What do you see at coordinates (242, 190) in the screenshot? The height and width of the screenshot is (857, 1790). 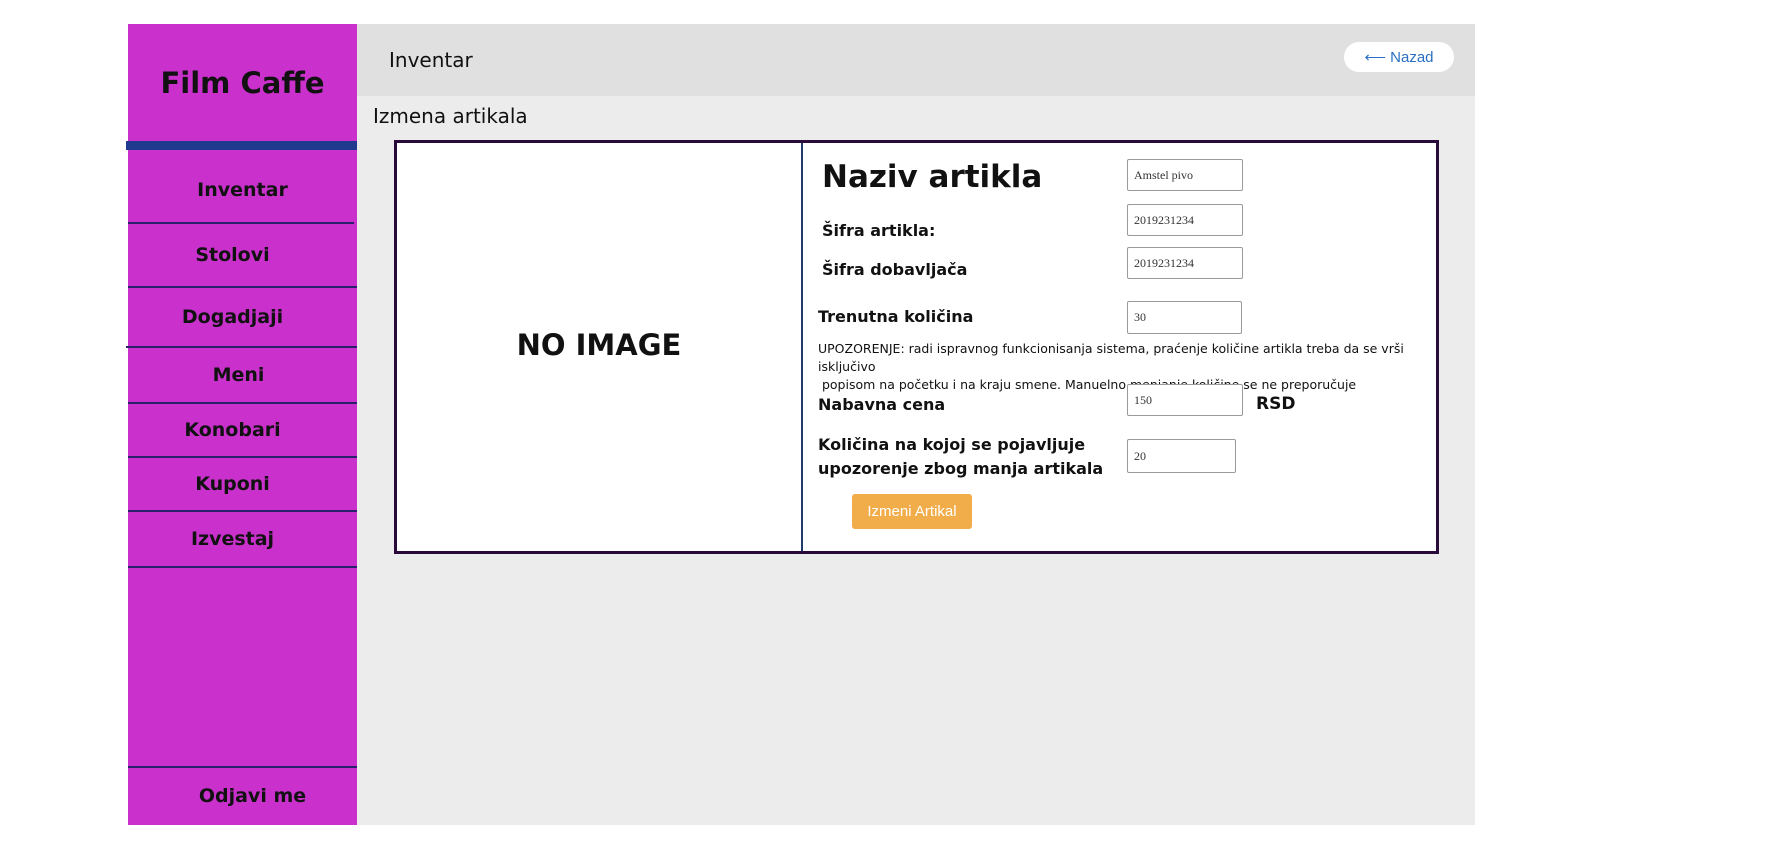 I see `sidebar-item-inventar: Inventar` at bounding box center [242, 190].